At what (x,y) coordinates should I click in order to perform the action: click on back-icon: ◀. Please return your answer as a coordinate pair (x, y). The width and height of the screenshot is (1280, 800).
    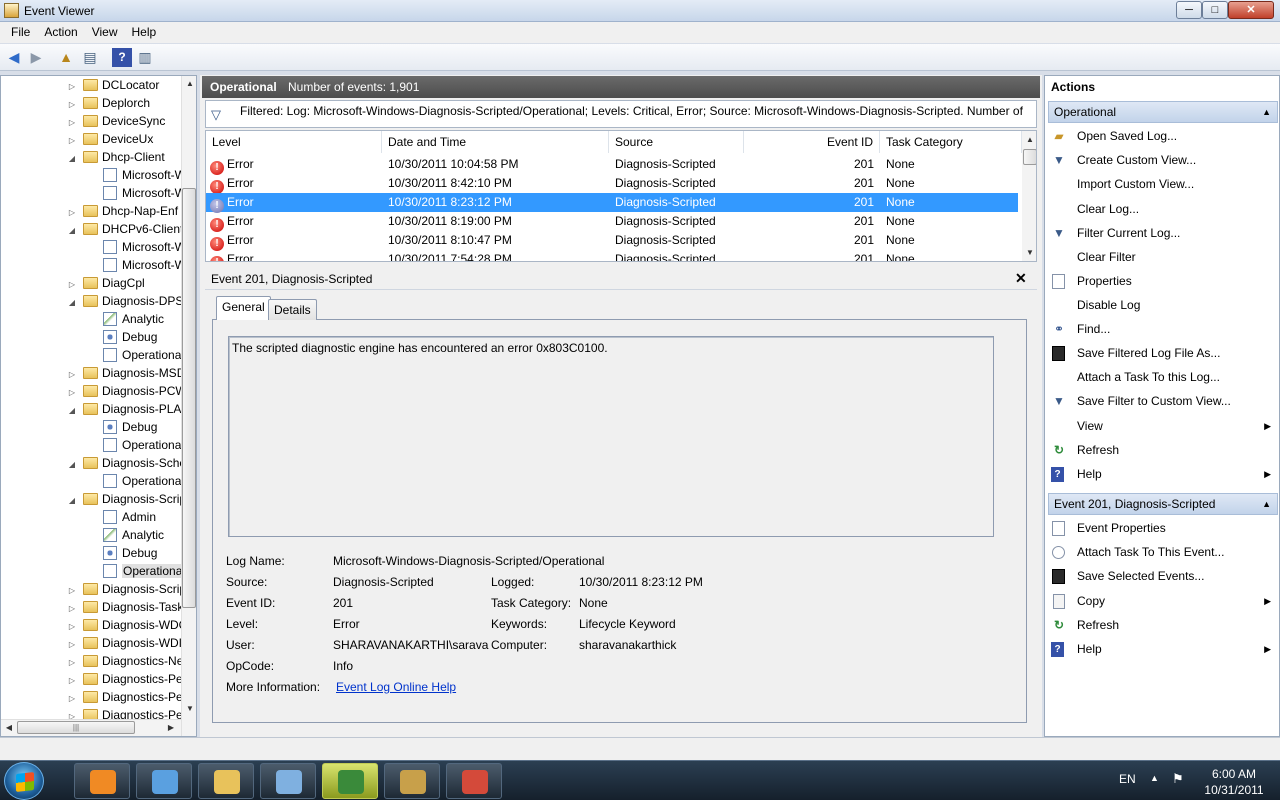
    Looking at the image, I should click on (14, 57).